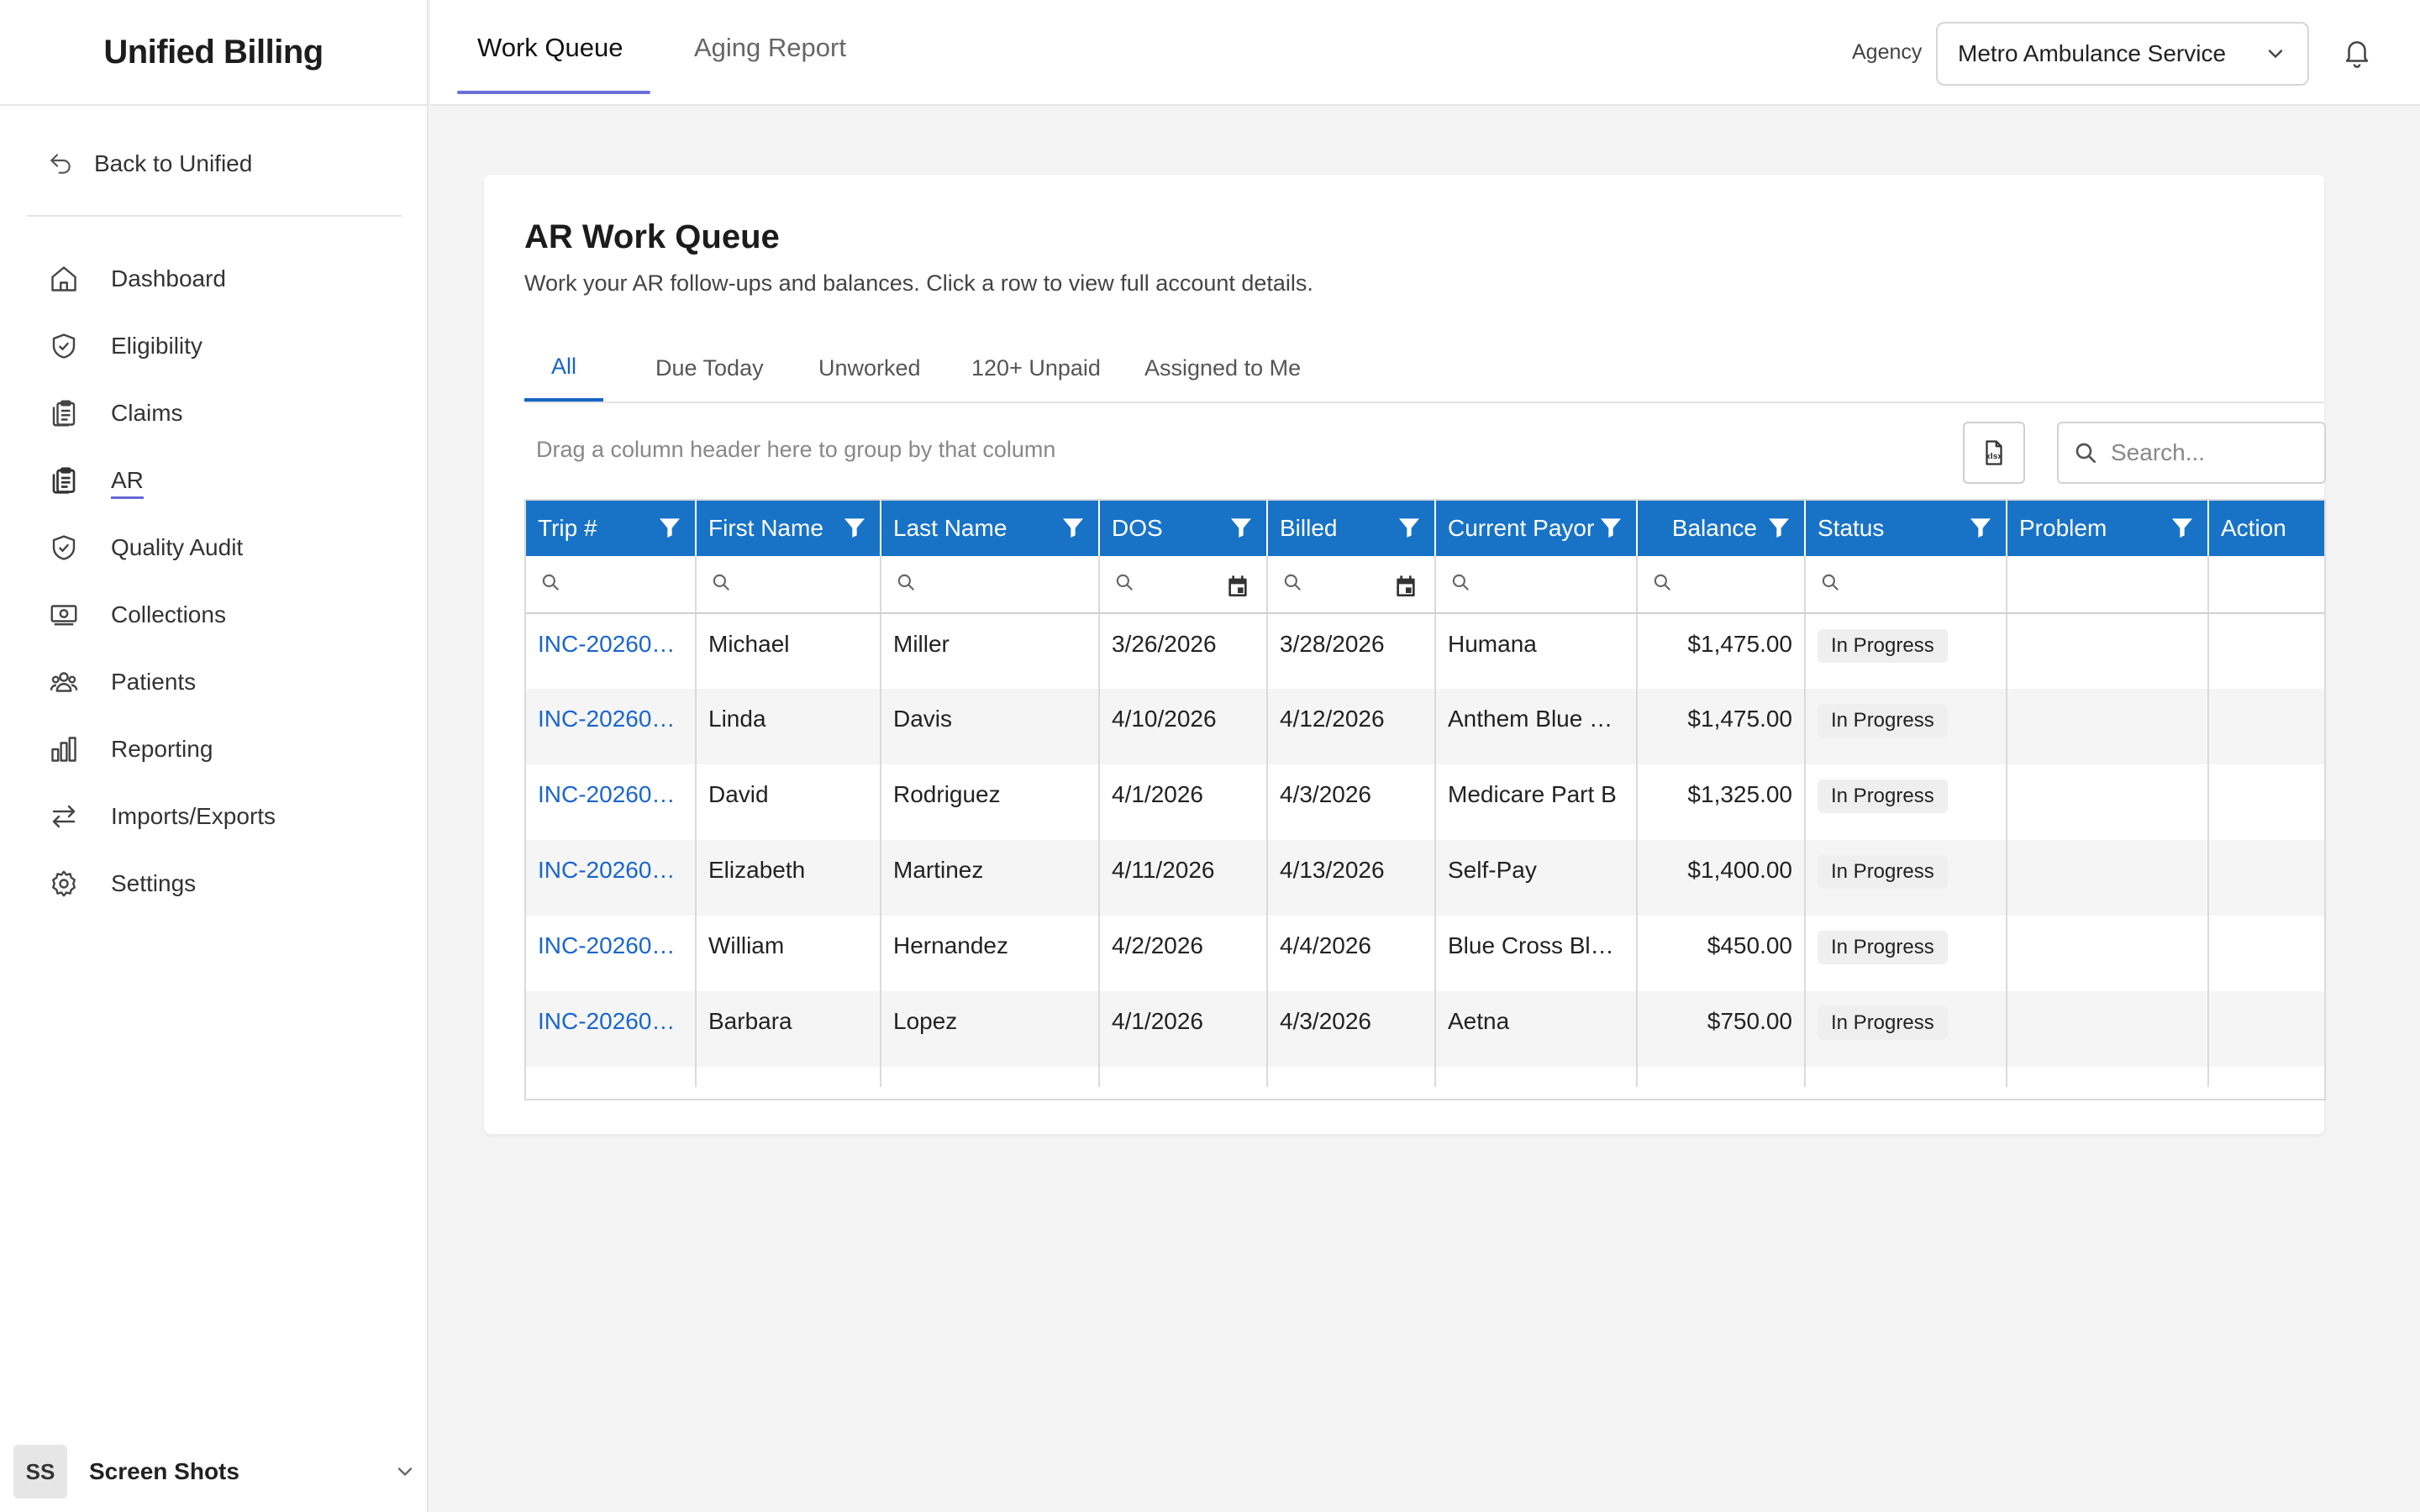 The width and height of the screenshot is (2420, 1512). What do you see at coordinates (1351, 585) in the screenshot?
I see `filter-cell-billed` at bounding box center [1351, 585].